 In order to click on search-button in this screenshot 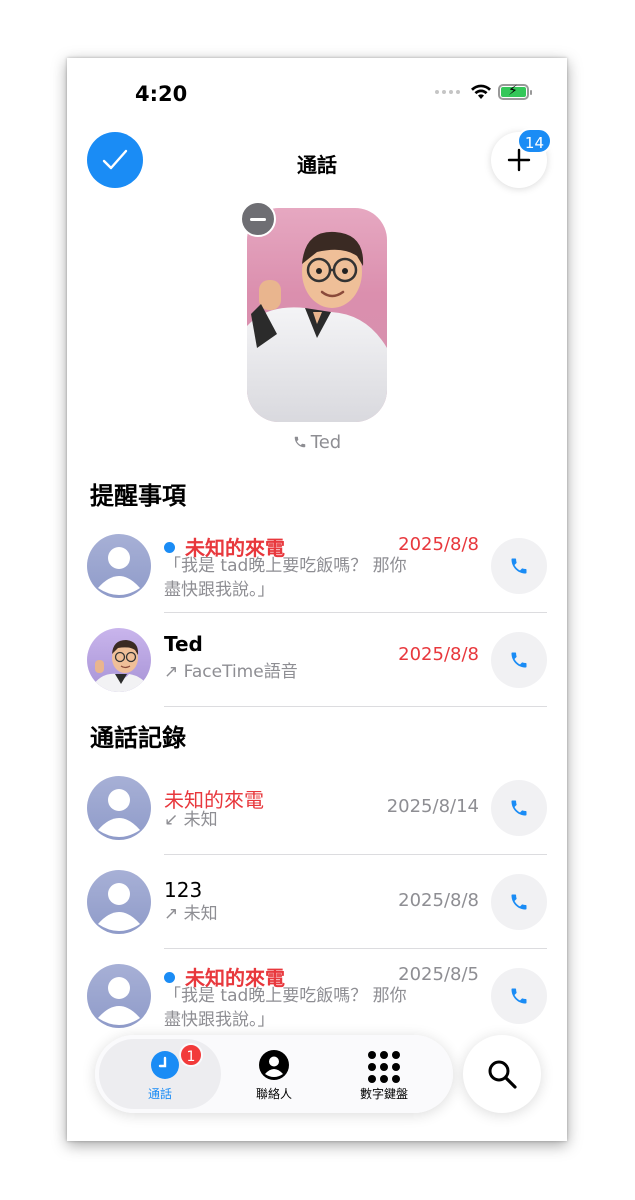, I will do `click(502, 1074)`.